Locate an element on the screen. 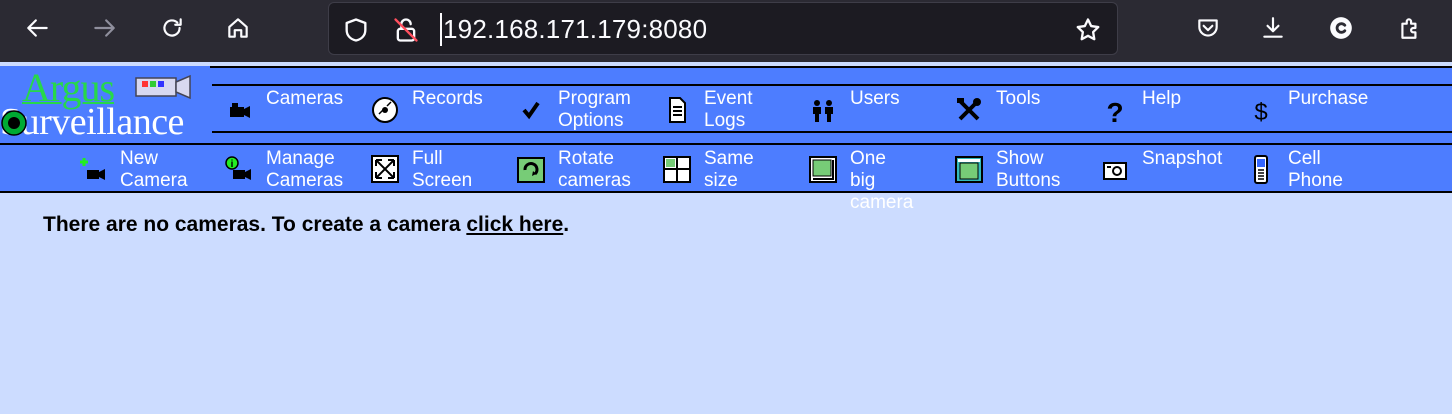 Image resolution: width=1452 pixels, height=414 pixels. disc-icon is located at coordinates (385, 110).